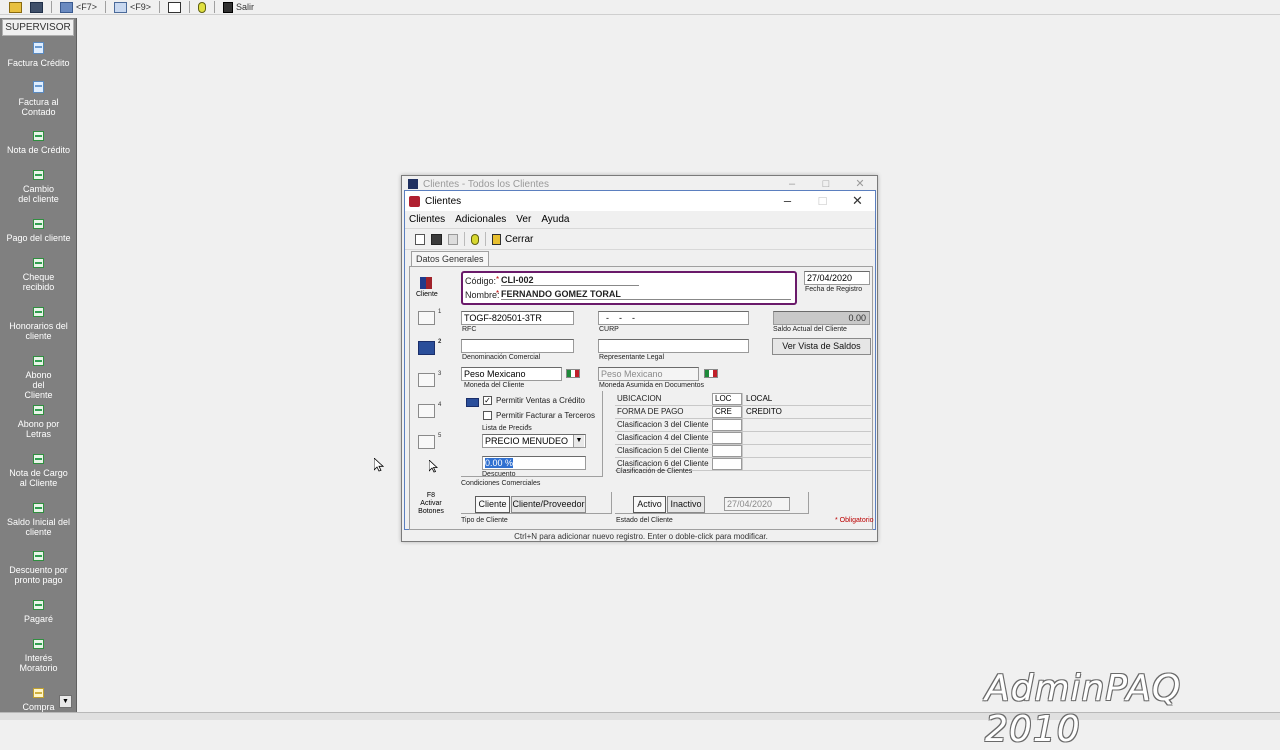 The width and height of the screenshot is (1280, 750). I want to click on card-icon, so click(472, 402).